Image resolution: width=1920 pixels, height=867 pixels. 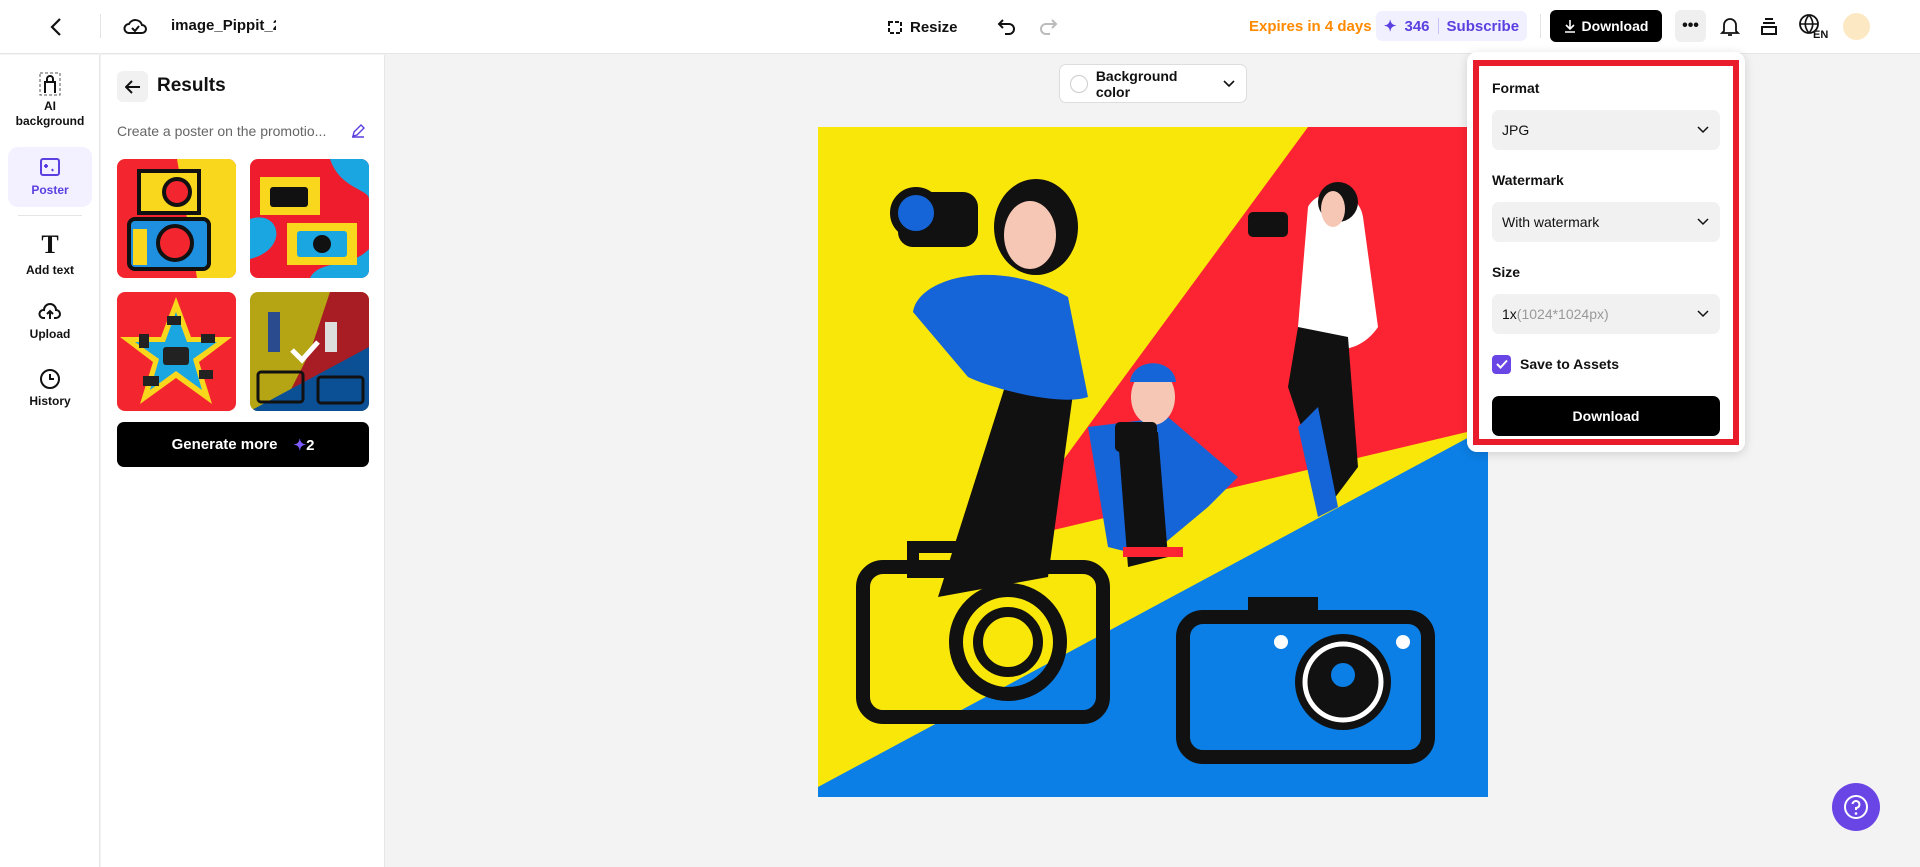 What do you see at coordinates (1079, 83) in the screenshot?
I see `color-swatch` at bounding box center [1079, 83].